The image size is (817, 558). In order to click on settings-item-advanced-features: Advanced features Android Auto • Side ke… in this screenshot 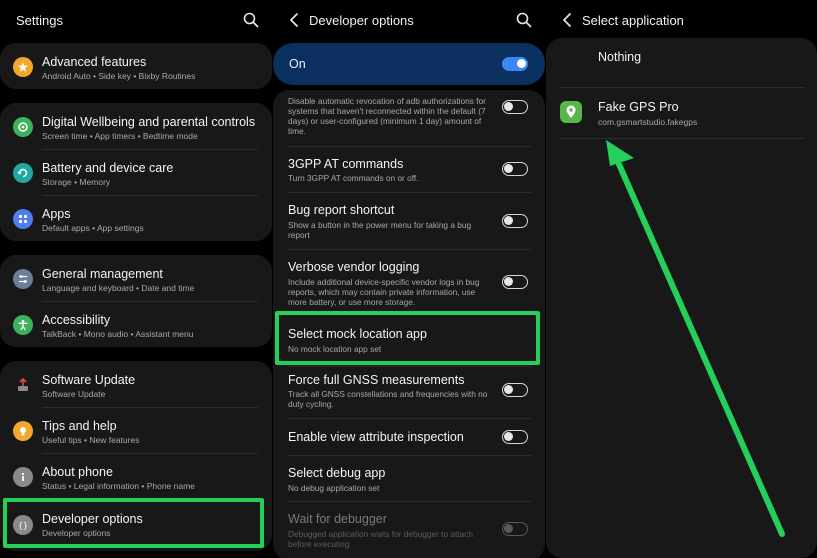, I will do `click(136, 66)`.